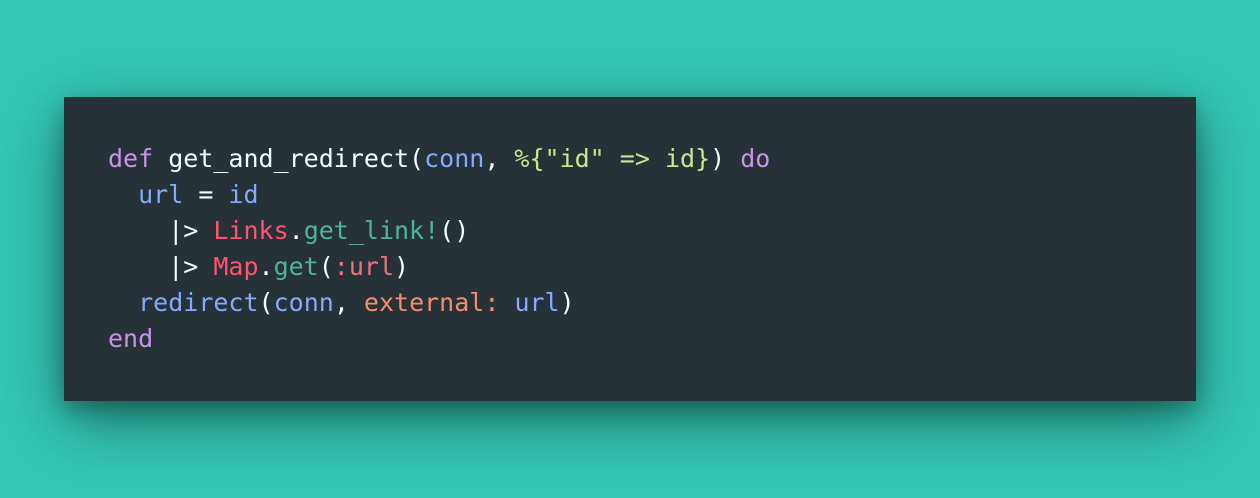 The height and width of the screenshot is (498, 1260). I want to click on code-token-function: get_link!, so click(371, 230).